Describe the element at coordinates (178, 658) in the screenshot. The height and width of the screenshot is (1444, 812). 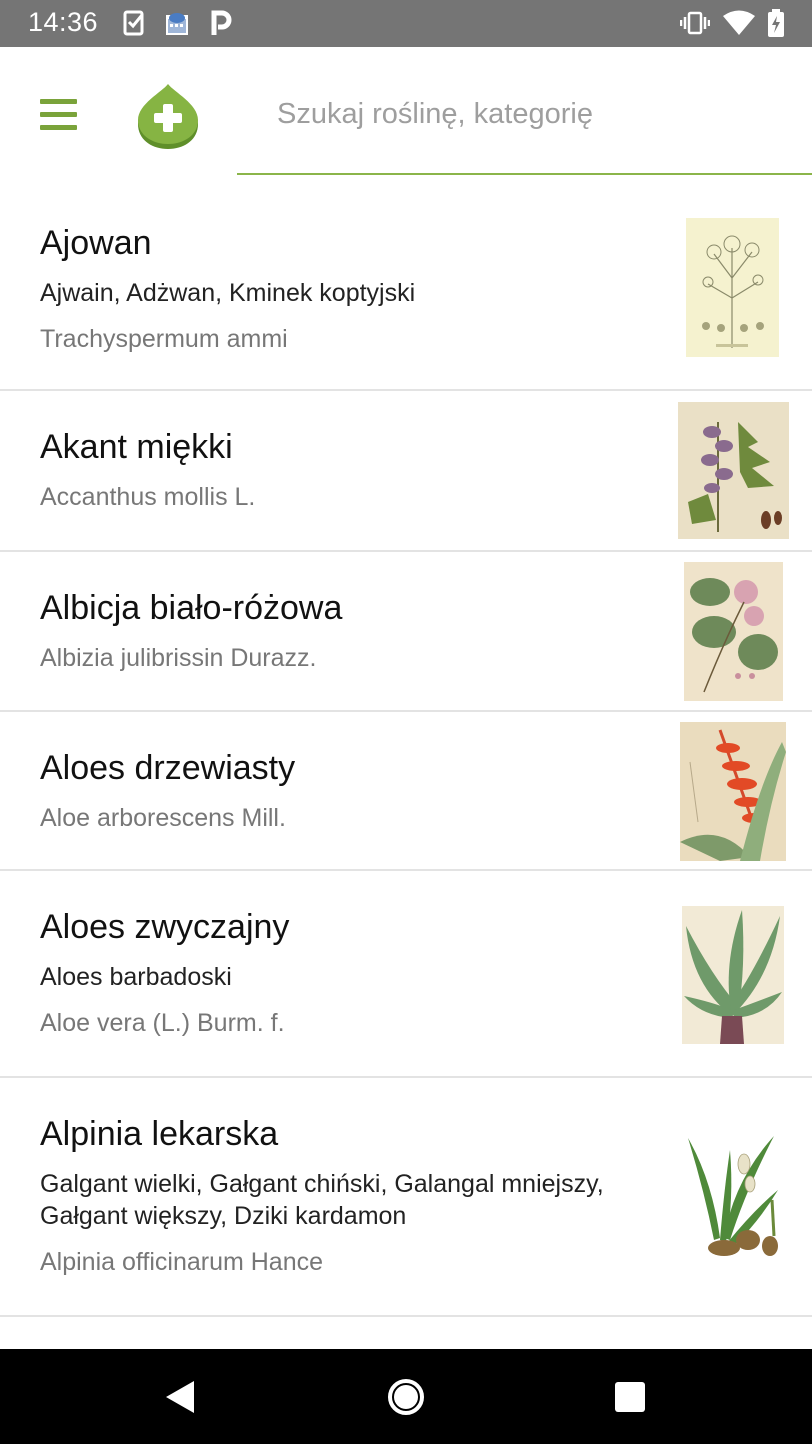
I see `plant-latin-name: Albizia julibrissin Durazz.` at that location.